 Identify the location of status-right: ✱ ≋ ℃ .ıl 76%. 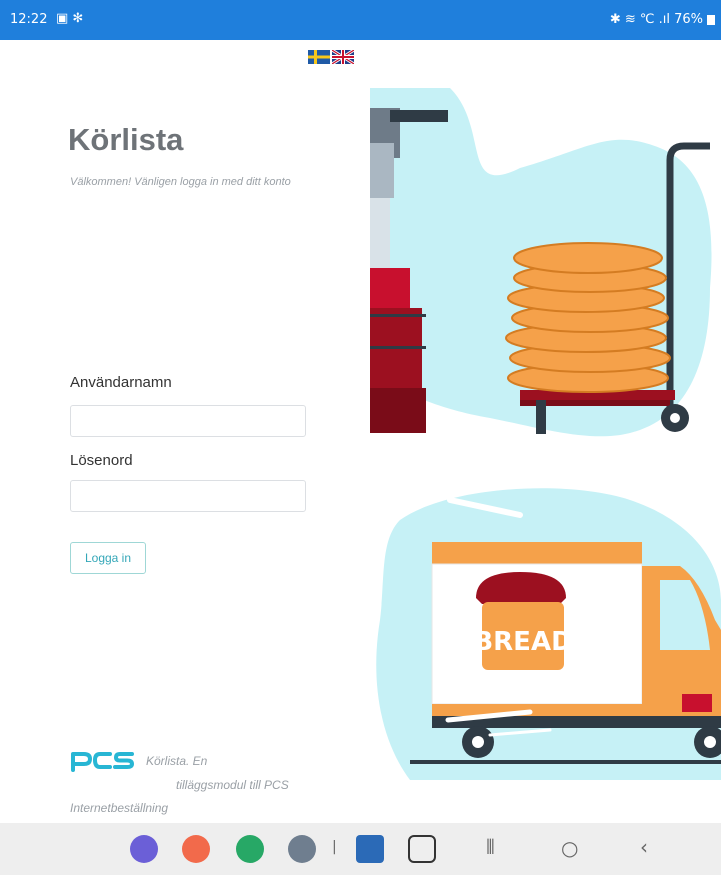
(662, 19).